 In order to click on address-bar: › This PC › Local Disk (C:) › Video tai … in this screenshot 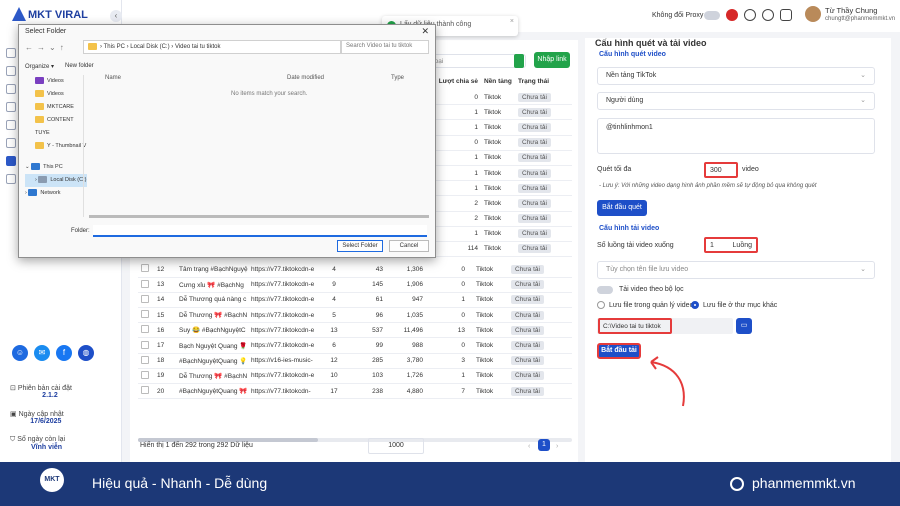, I will do `click(212, 47)`.